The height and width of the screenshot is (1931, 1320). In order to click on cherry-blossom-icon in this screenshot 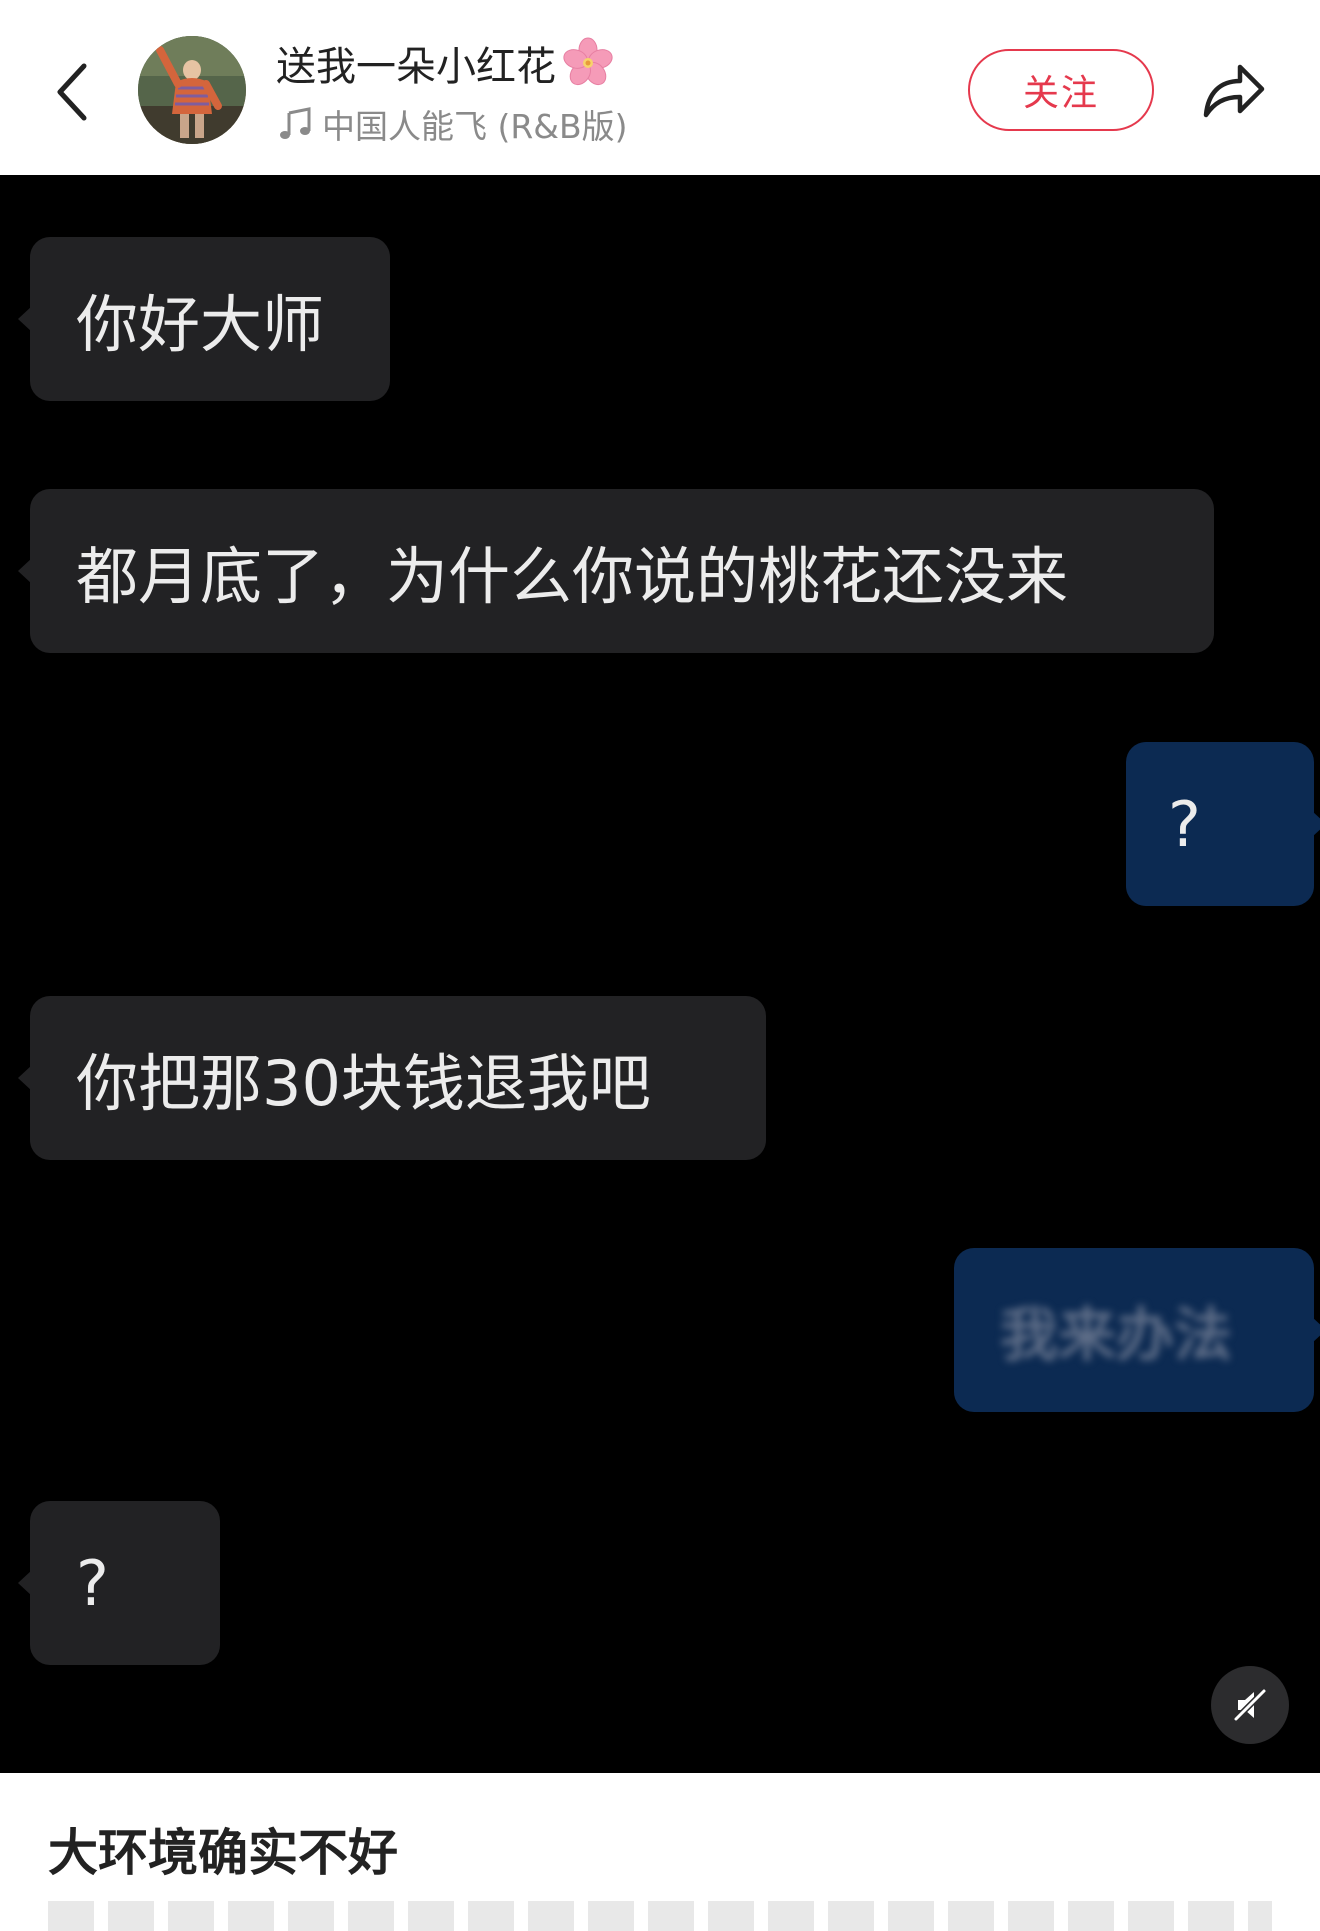, I will do `click(588, 61)`.